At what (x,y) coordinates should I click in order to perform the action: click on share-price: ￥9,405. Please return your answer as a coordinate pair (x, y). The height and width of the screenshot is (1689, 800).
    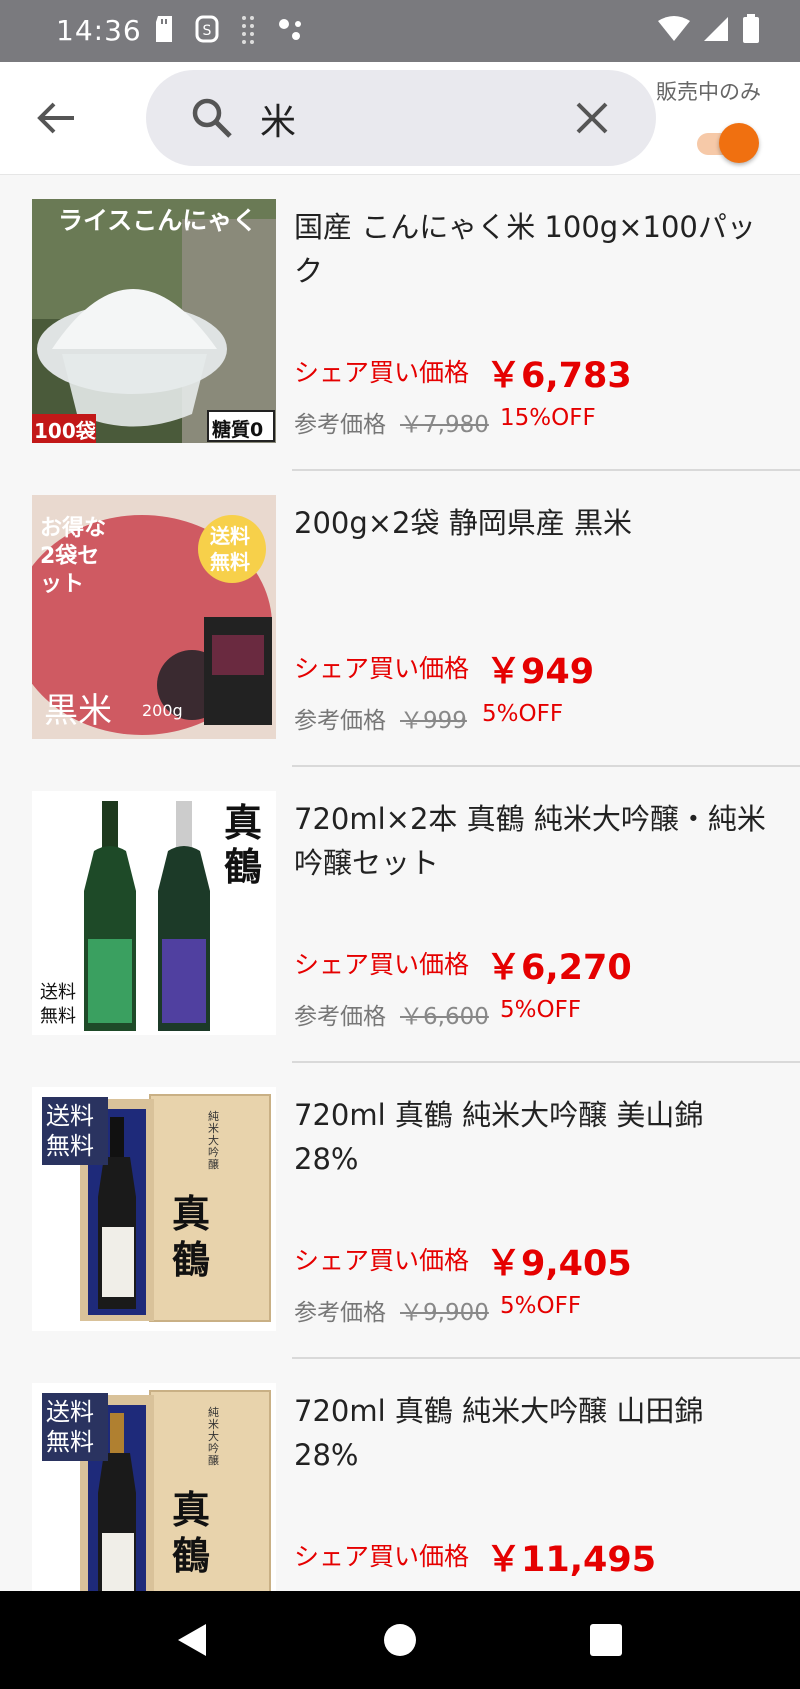
    Looking at the image, I should click on (559, 1264).